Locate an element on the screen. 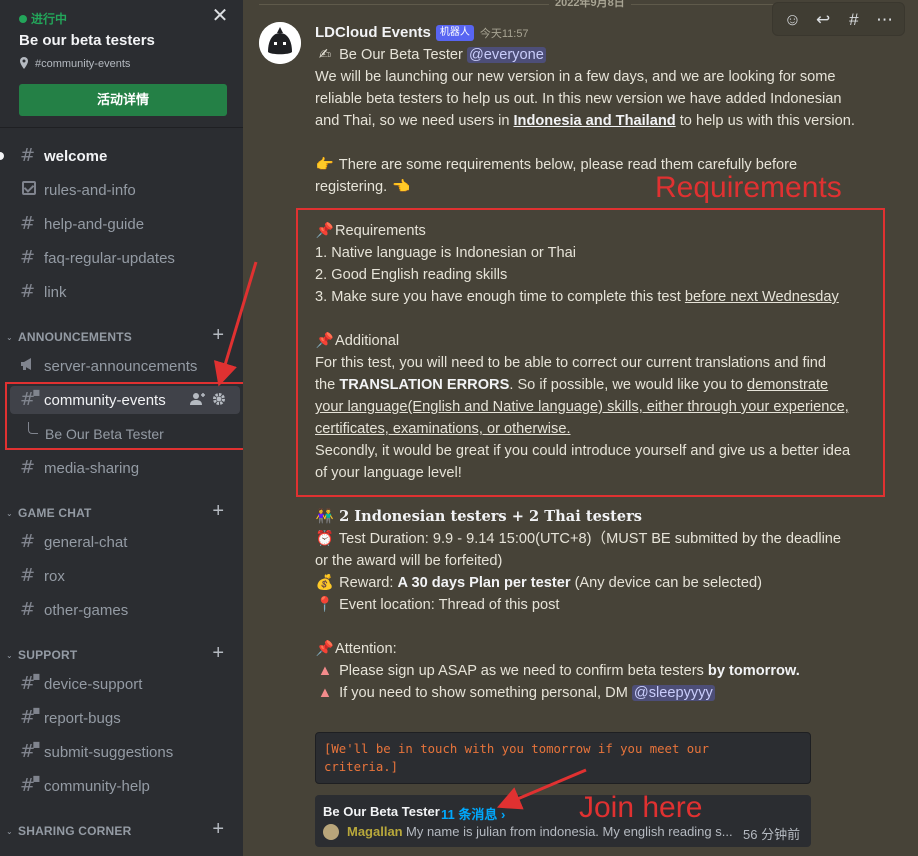 This screenshot has height=856, width=918. more-options-icon: ⋯ is located at coordinates (885, 19).